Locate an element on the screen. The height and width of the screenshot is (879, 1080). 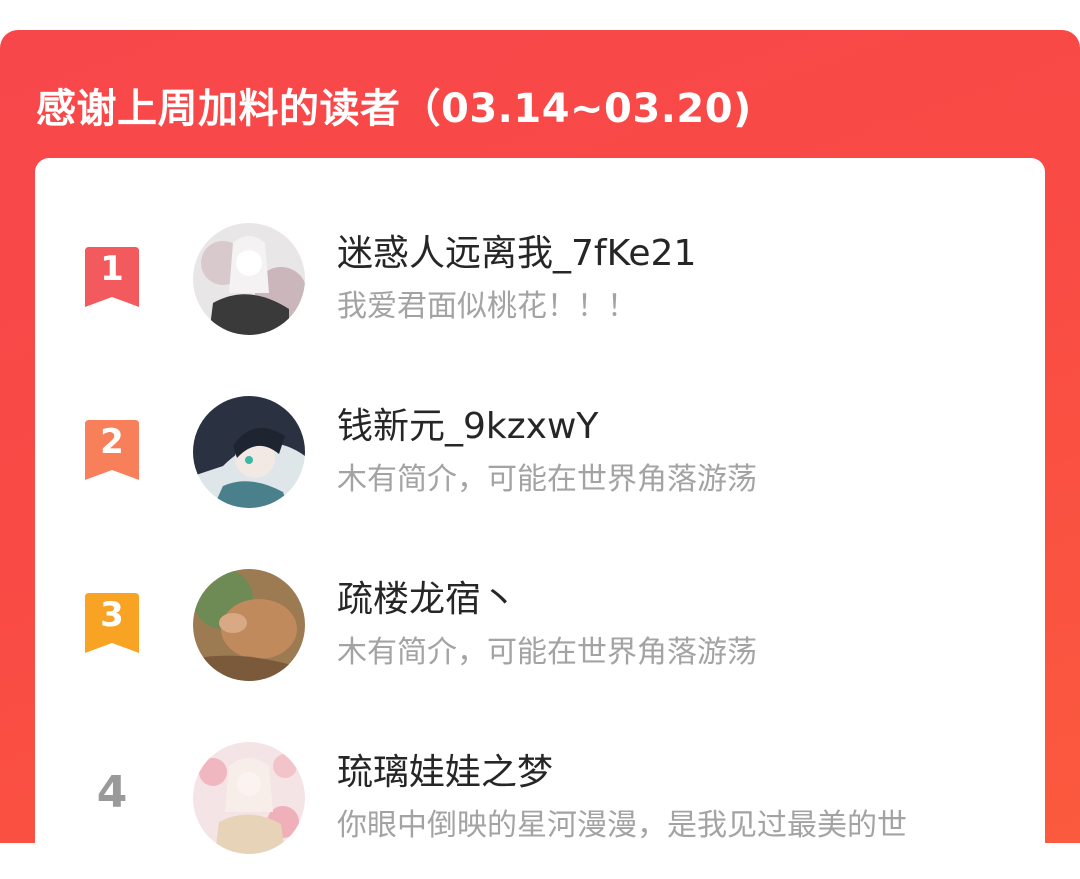
reader-bio: 你眼中倒映的星河漫漫，是我见过最美的世 is located at coordinates (622, 825).